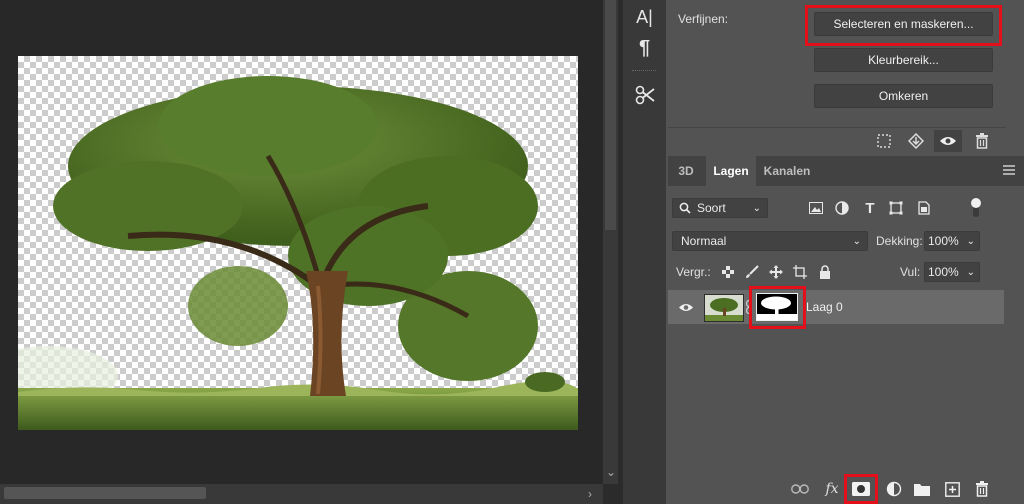 This screenshot has width=1024, height=504. I want to click on tab-3d: 3D, so click(686, 171).